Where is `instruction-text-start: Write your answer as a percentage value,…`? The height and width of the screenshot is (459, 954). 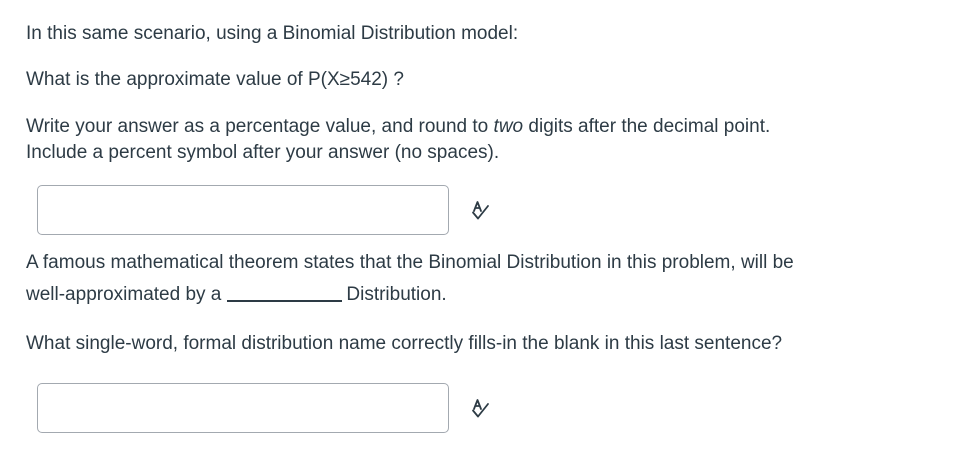
instruction-text-start: Write your answer as a percentage value,… is located at coordinates (260, 126).